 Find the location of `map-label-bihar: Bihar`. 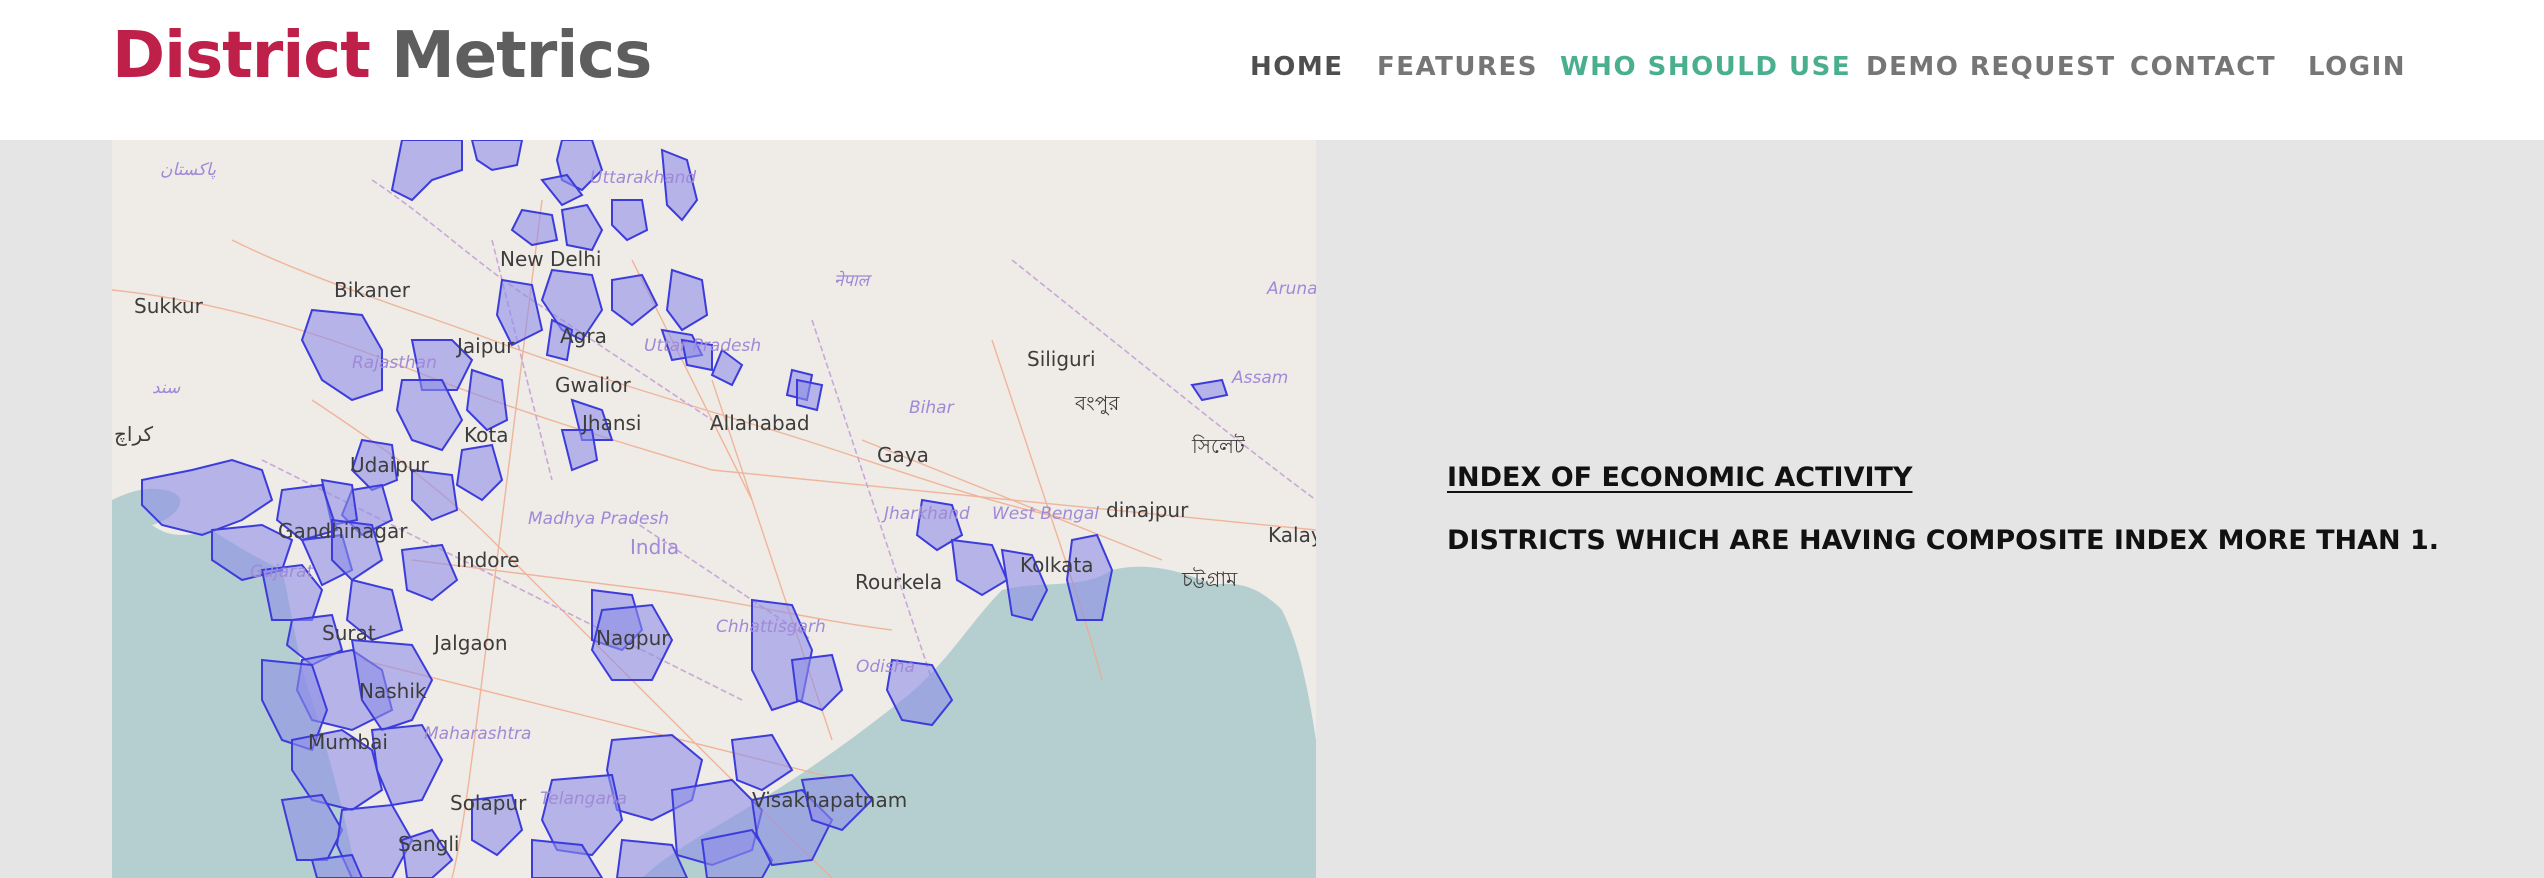

map-label-bihar: Bihar is located at coordinates (932, 408).